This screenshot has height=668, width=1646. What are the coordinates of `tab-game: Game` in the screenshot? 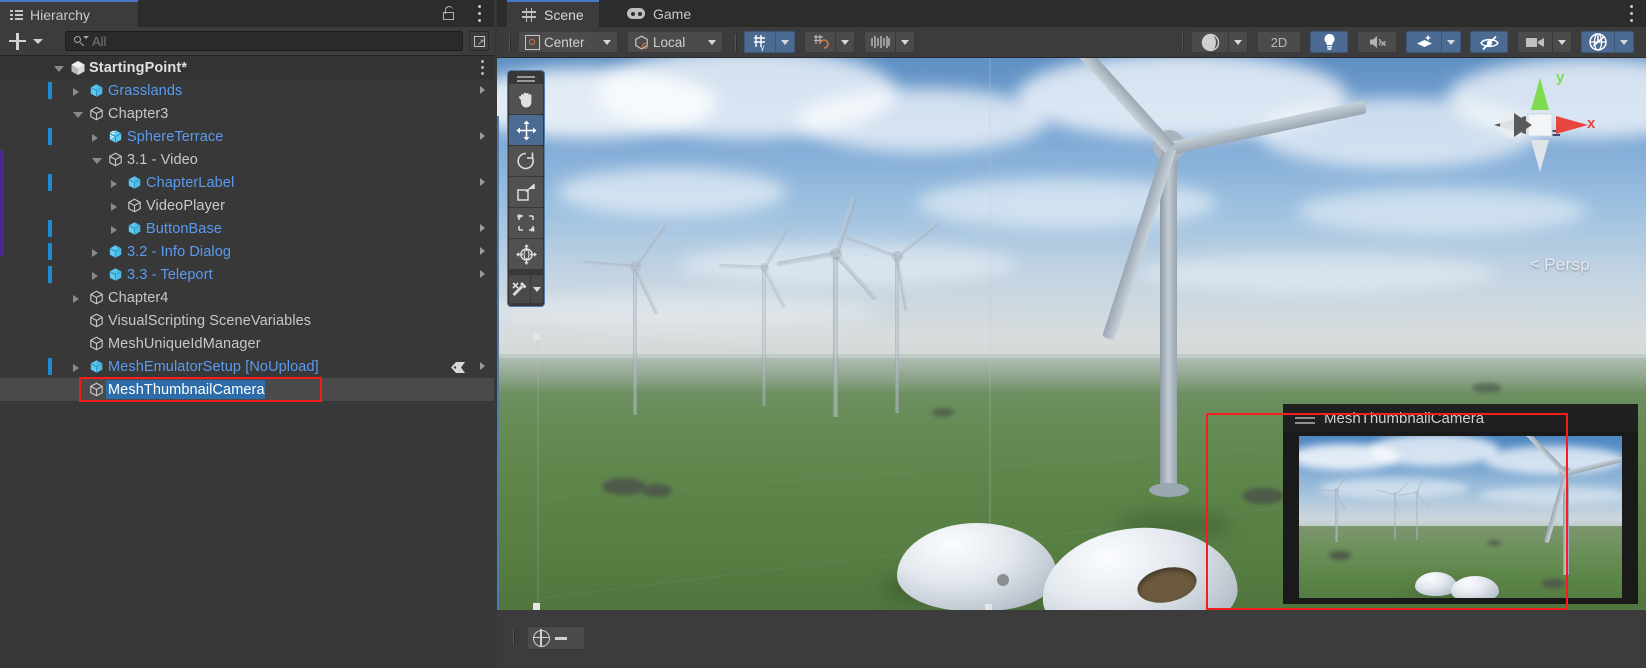 It's located at (659, 13).